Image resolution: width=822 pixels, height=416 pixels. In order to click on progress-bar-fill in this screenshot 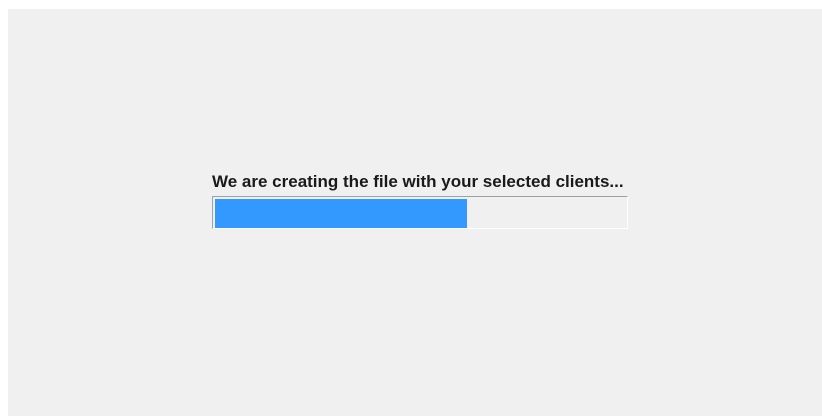, I will do `click(341, 213)`.